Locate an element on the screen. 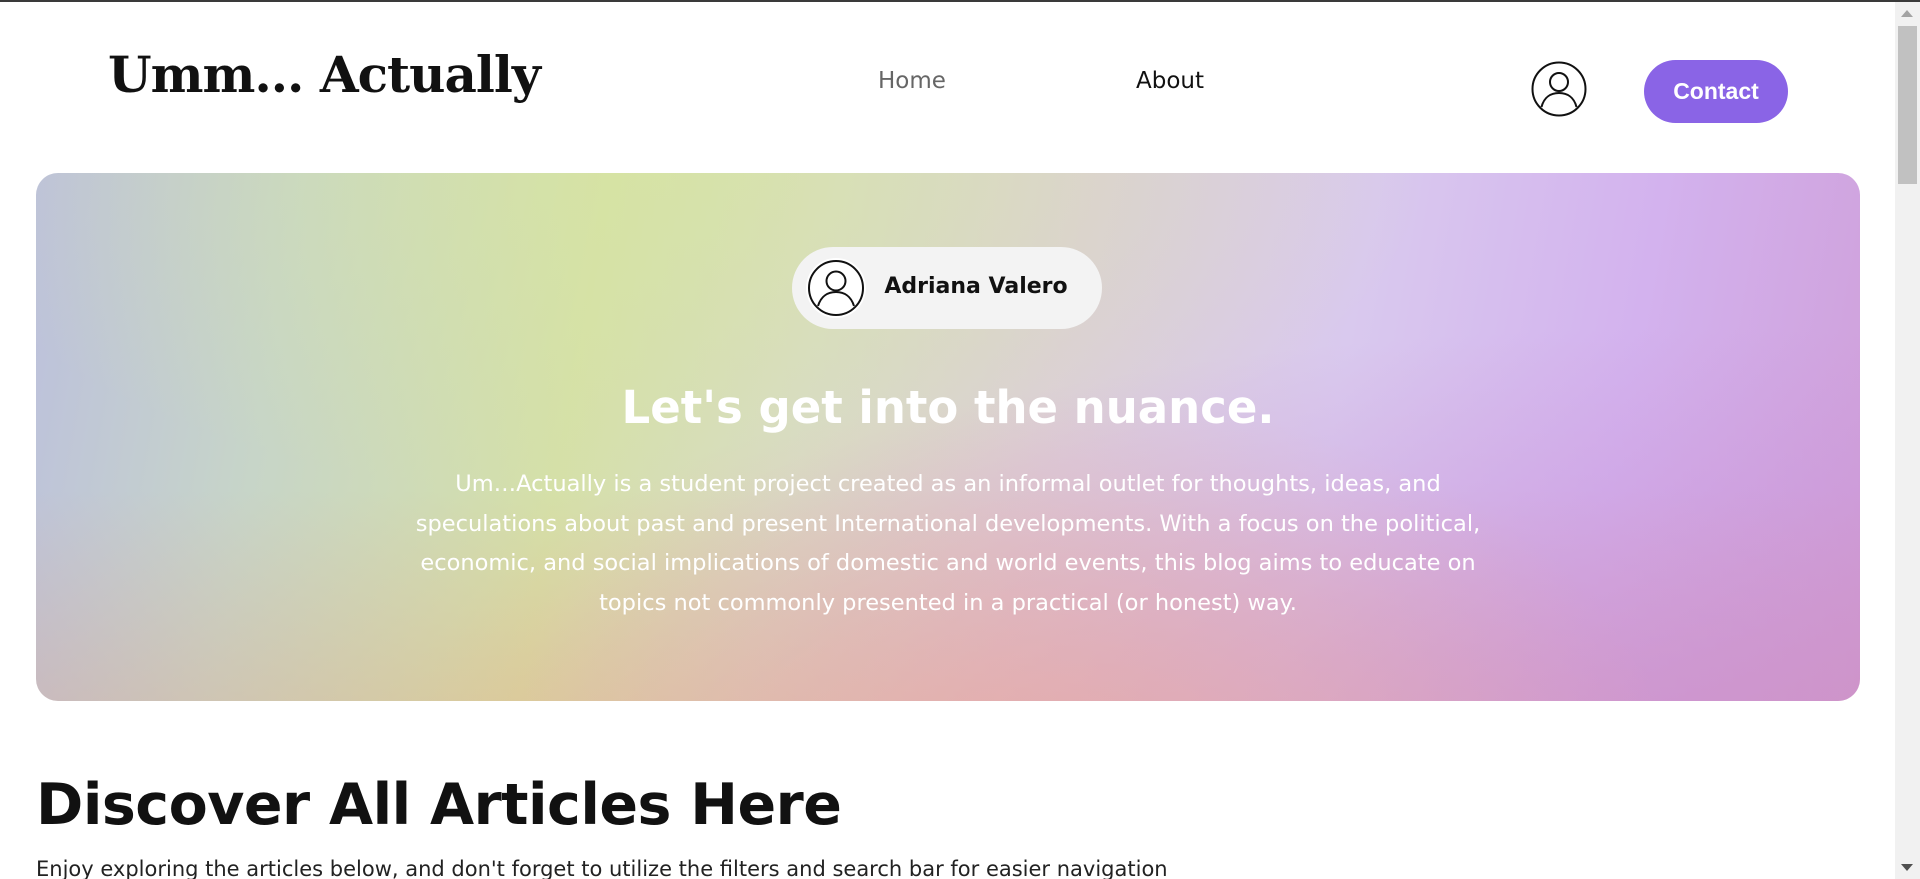  contact-button: Contact is located at coordinates (1716, 91).